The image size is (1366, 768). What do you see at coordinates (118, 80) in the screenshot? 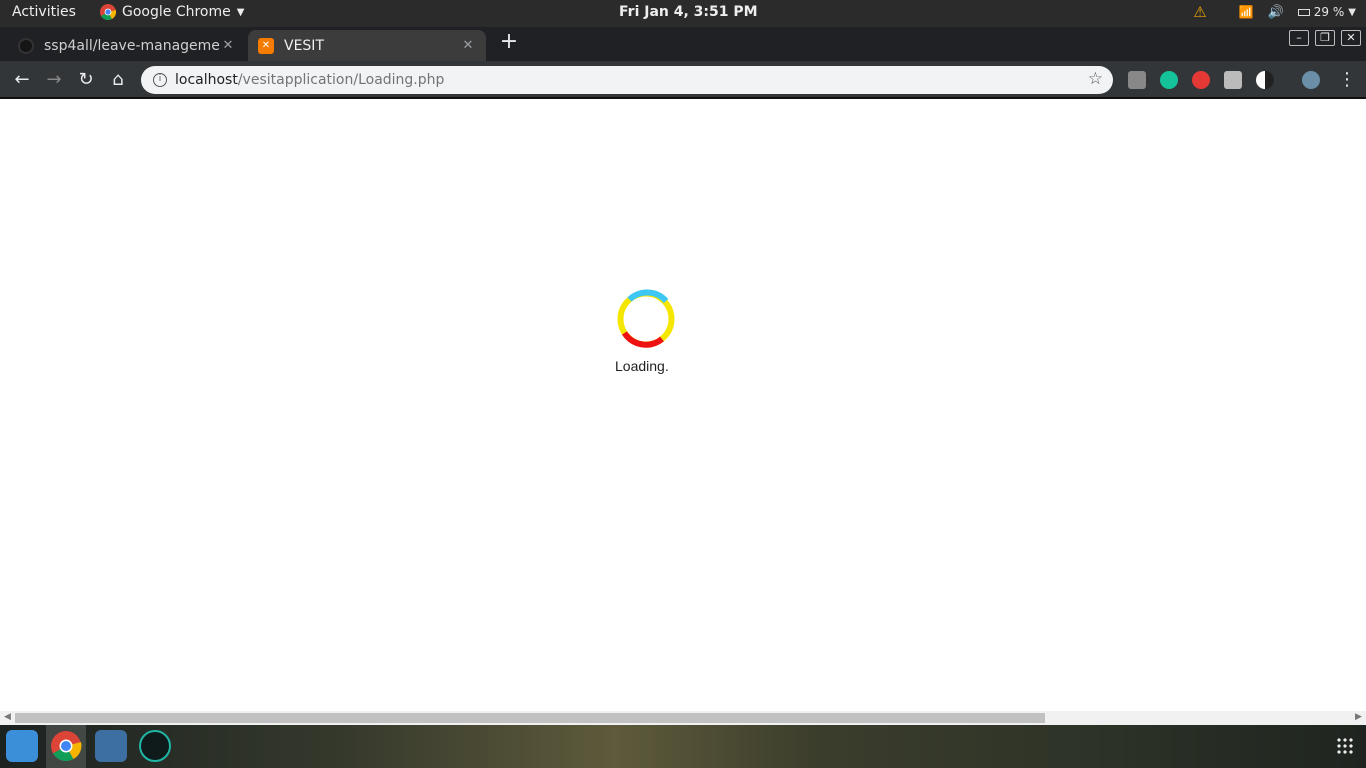
I see `home-button: ⌂` at bounding box center [118, 80].